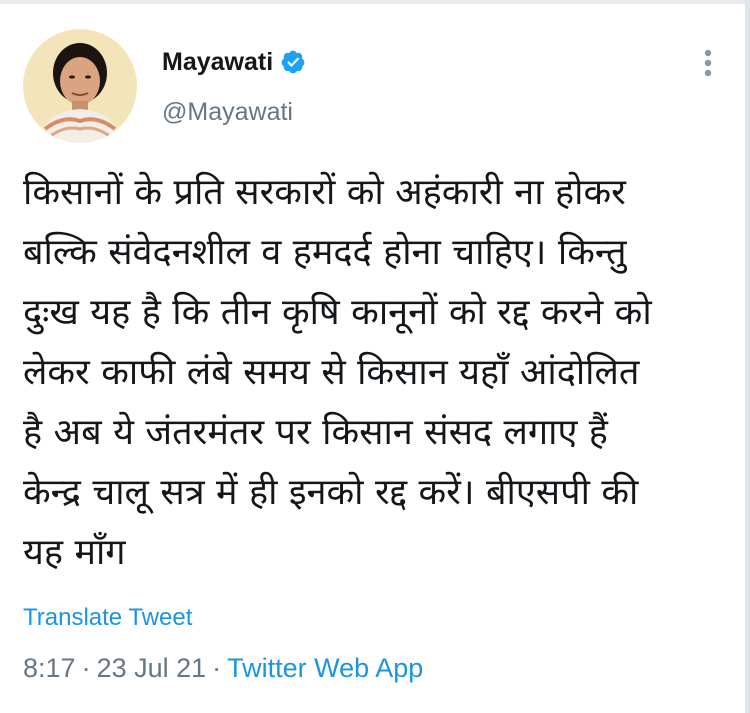  Describe the element at coordinates (223, 668) in the screenshot. I see `tweet-meta: 8:17 · 23 Jul 21 · Twitter Web App` at that location.